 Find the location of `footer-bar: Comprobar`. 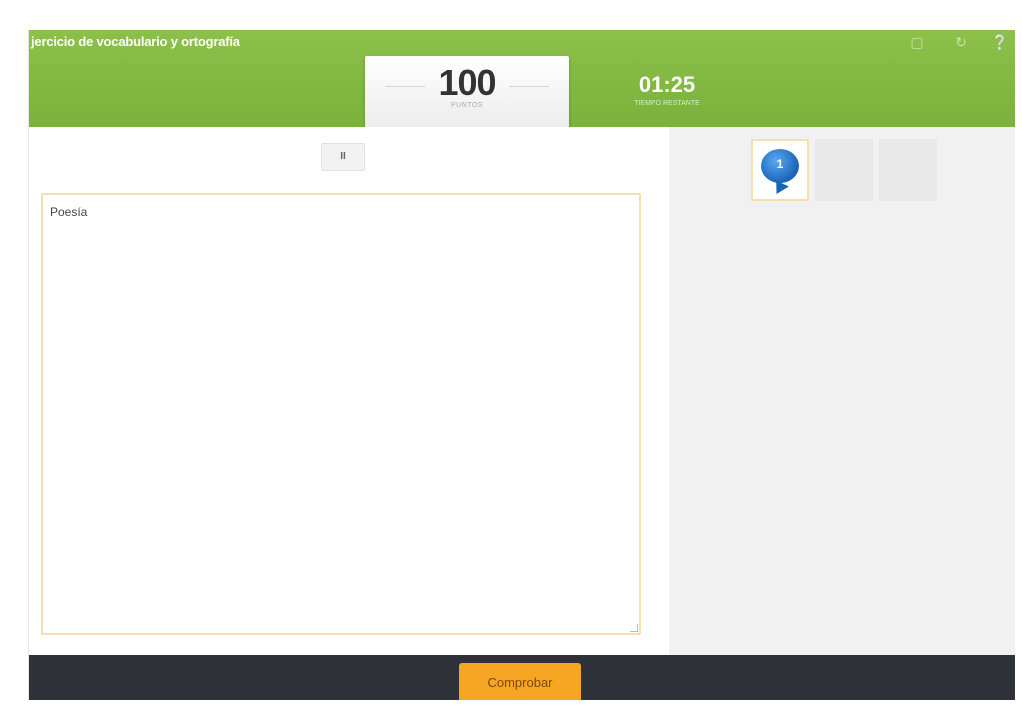

footer-bar: Comprobar is located at coordinates (522, 677).